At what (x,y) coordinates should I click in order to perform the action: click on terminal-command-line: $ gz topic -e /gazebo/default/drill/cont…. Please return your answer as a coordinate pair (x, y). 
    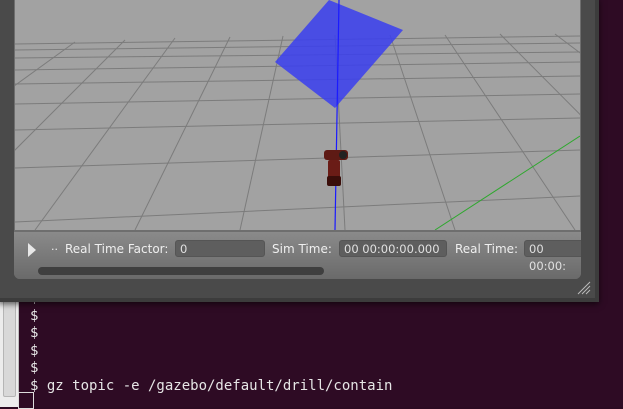
    Looking at the image, I should click on (211, 385).